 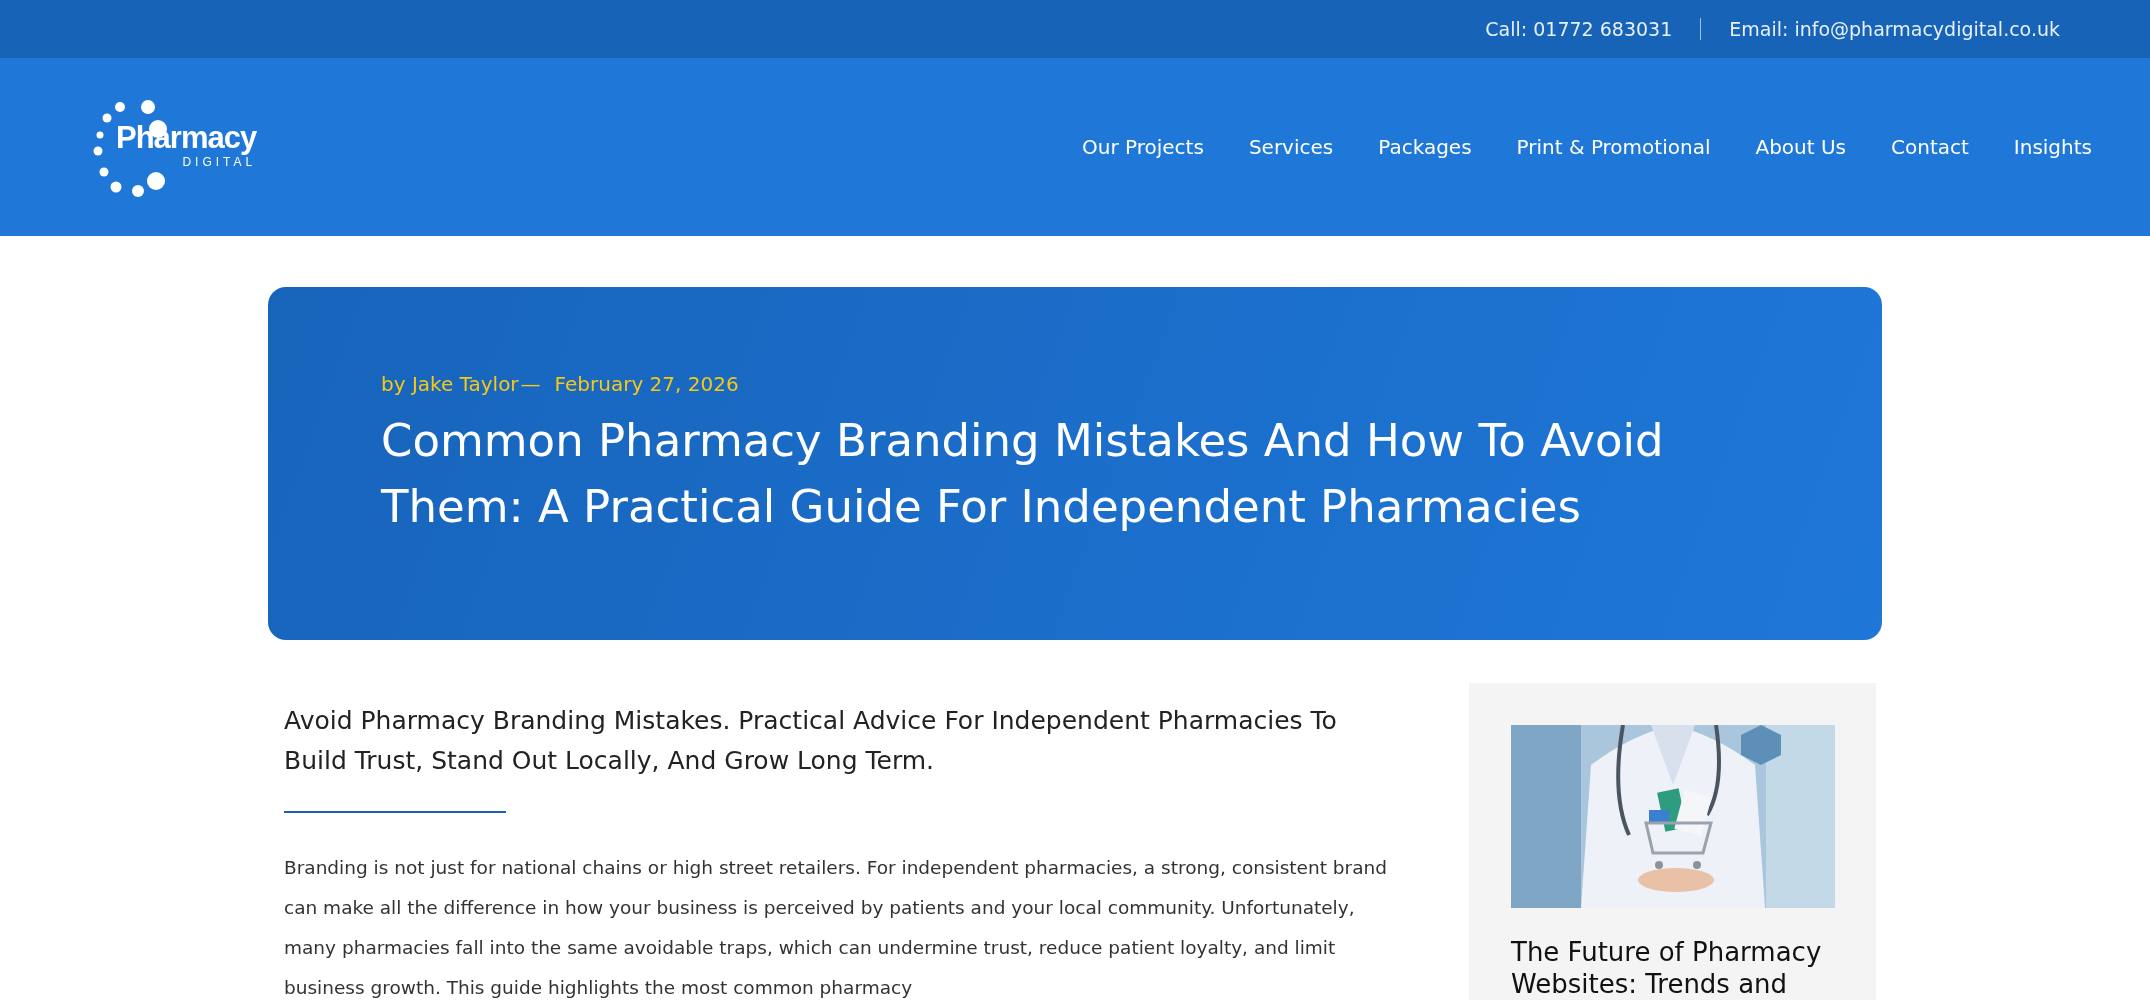 I want to click on author-link: by Jake Taylor, so click(x=450, y=384).